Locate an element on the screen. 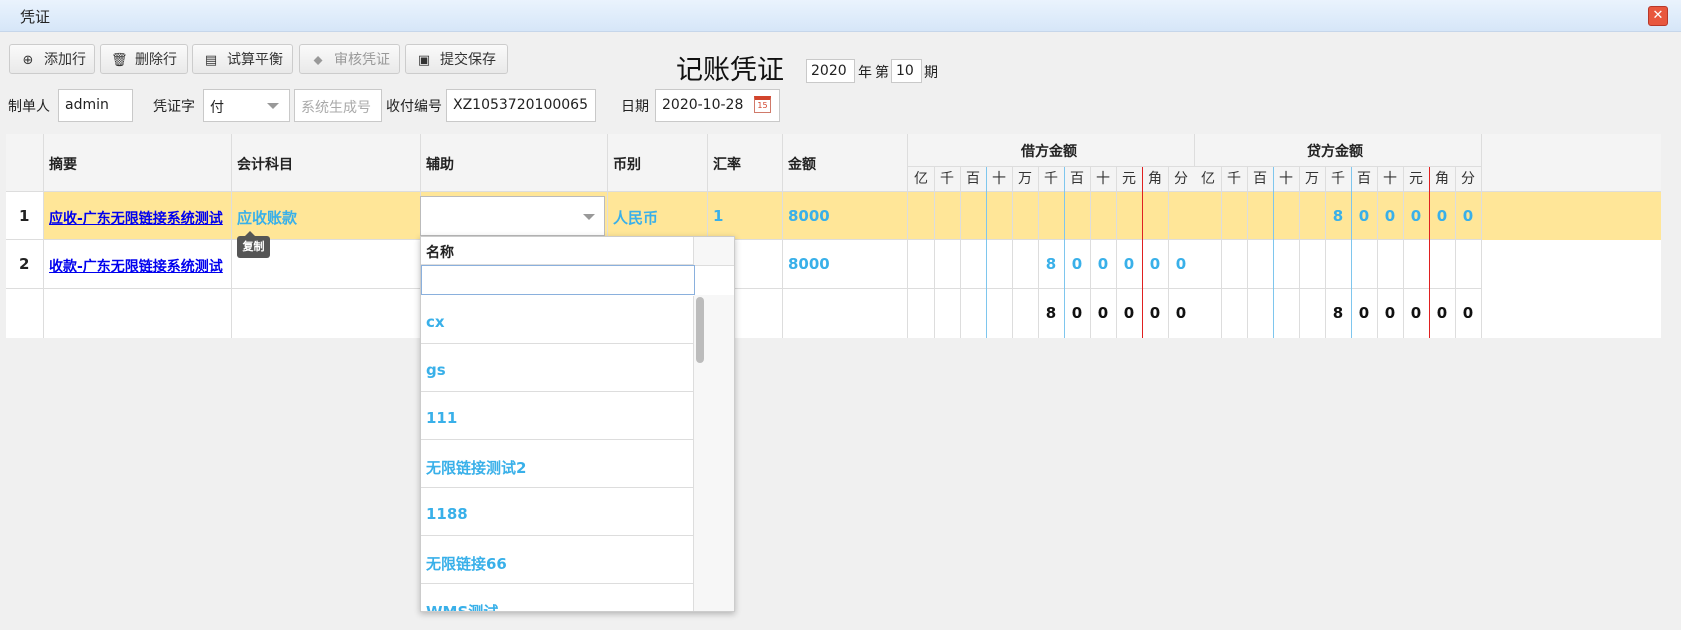 The height and width of the screenshot is (630, 1681). period-input: 10 is located at coordinates (906, 71).